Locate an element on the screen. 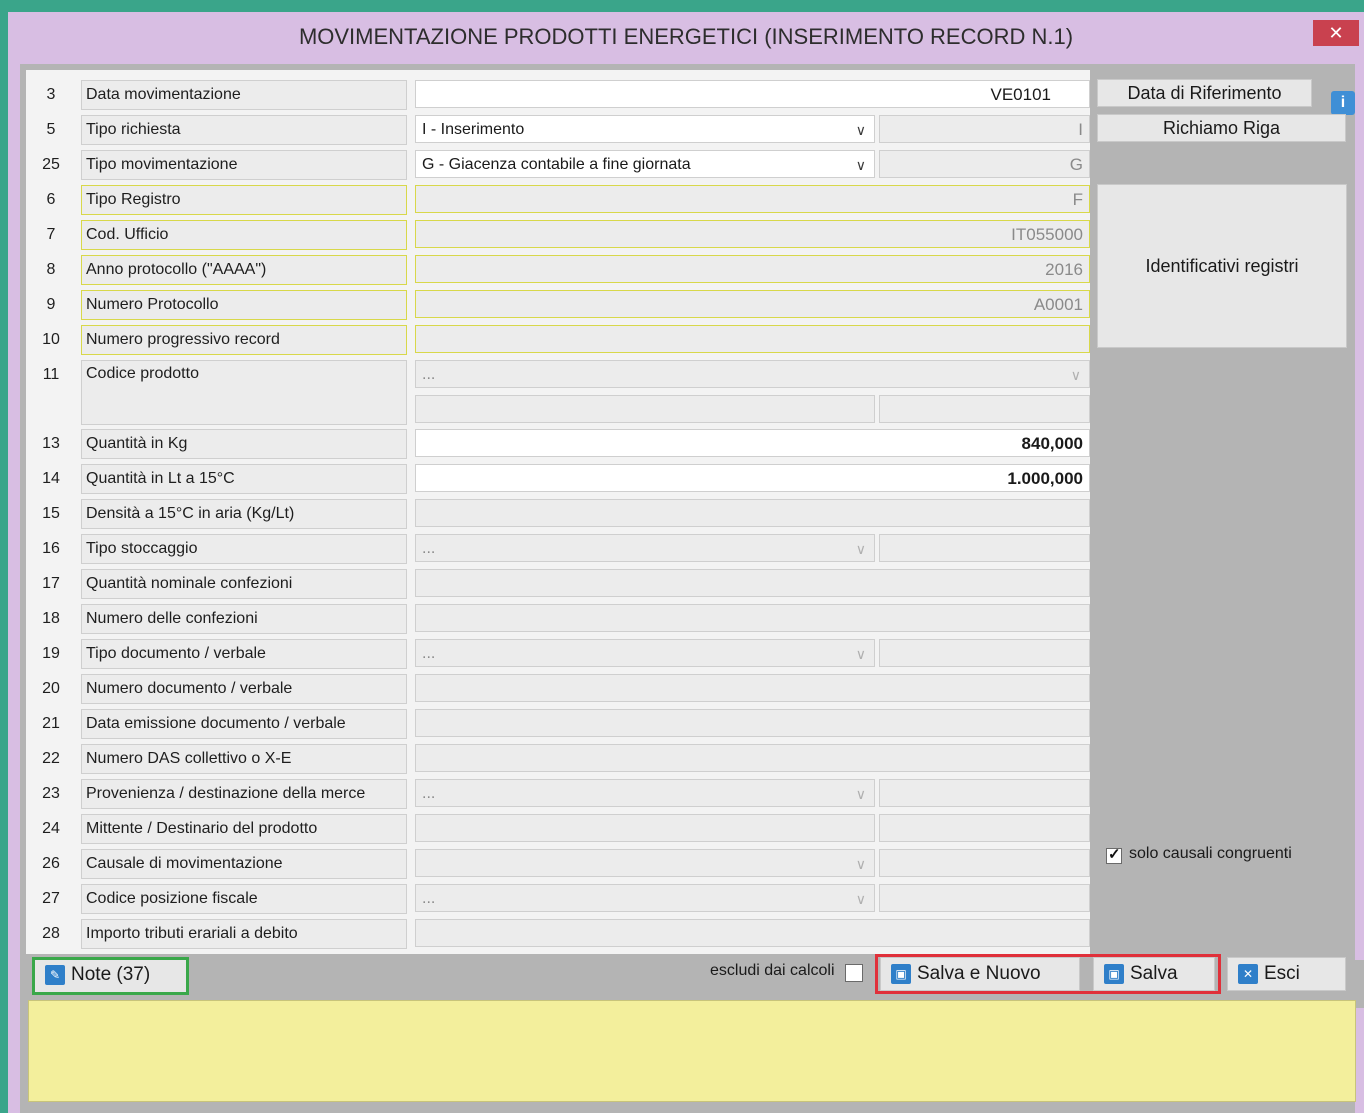  row-number: 8 is located at coordinates (51, 269).